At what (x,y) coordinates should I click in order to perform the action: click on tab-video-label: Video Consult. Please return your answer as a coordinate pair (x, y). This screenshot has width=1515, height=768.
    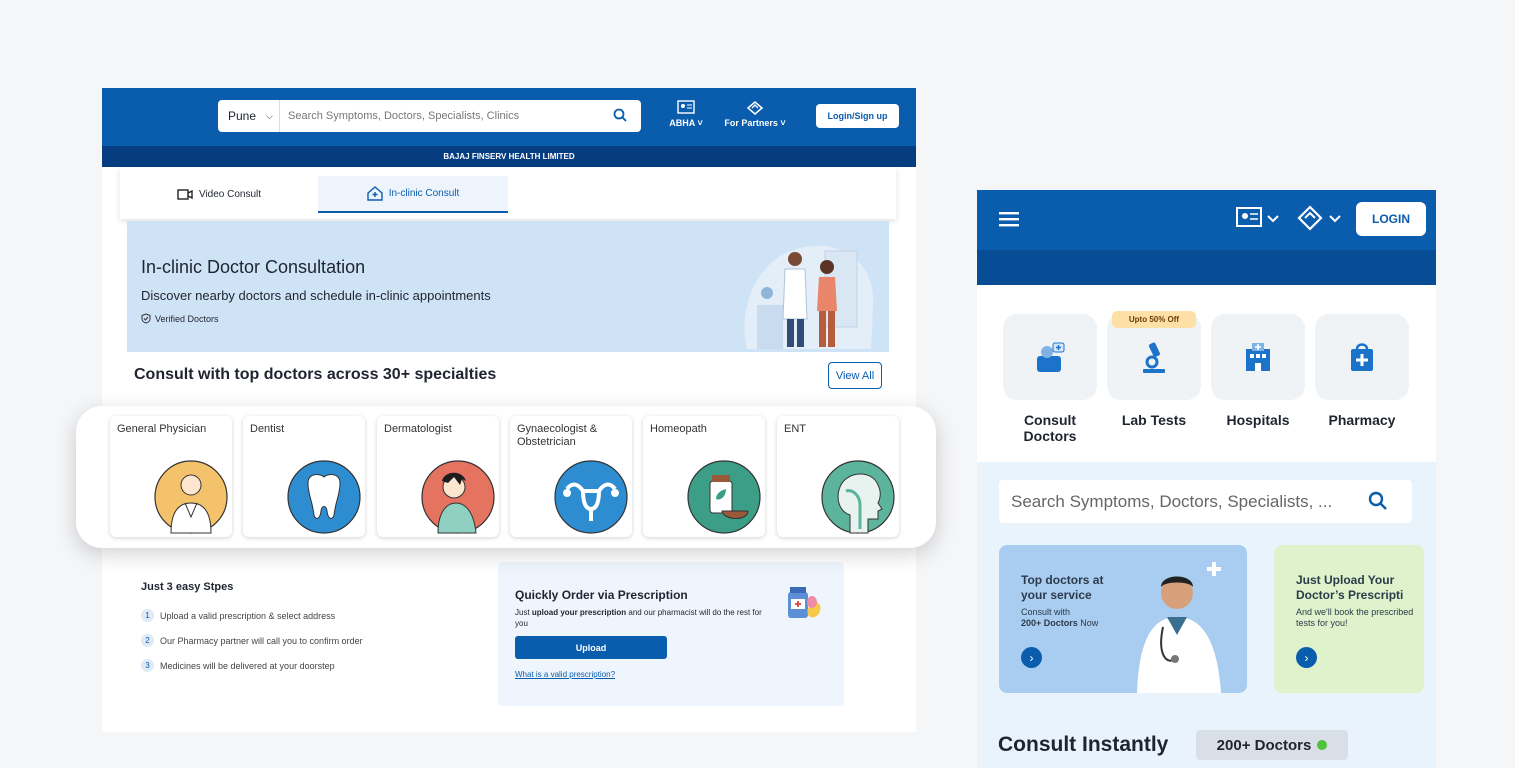
    Looking at the image, I should click on (230, 194).